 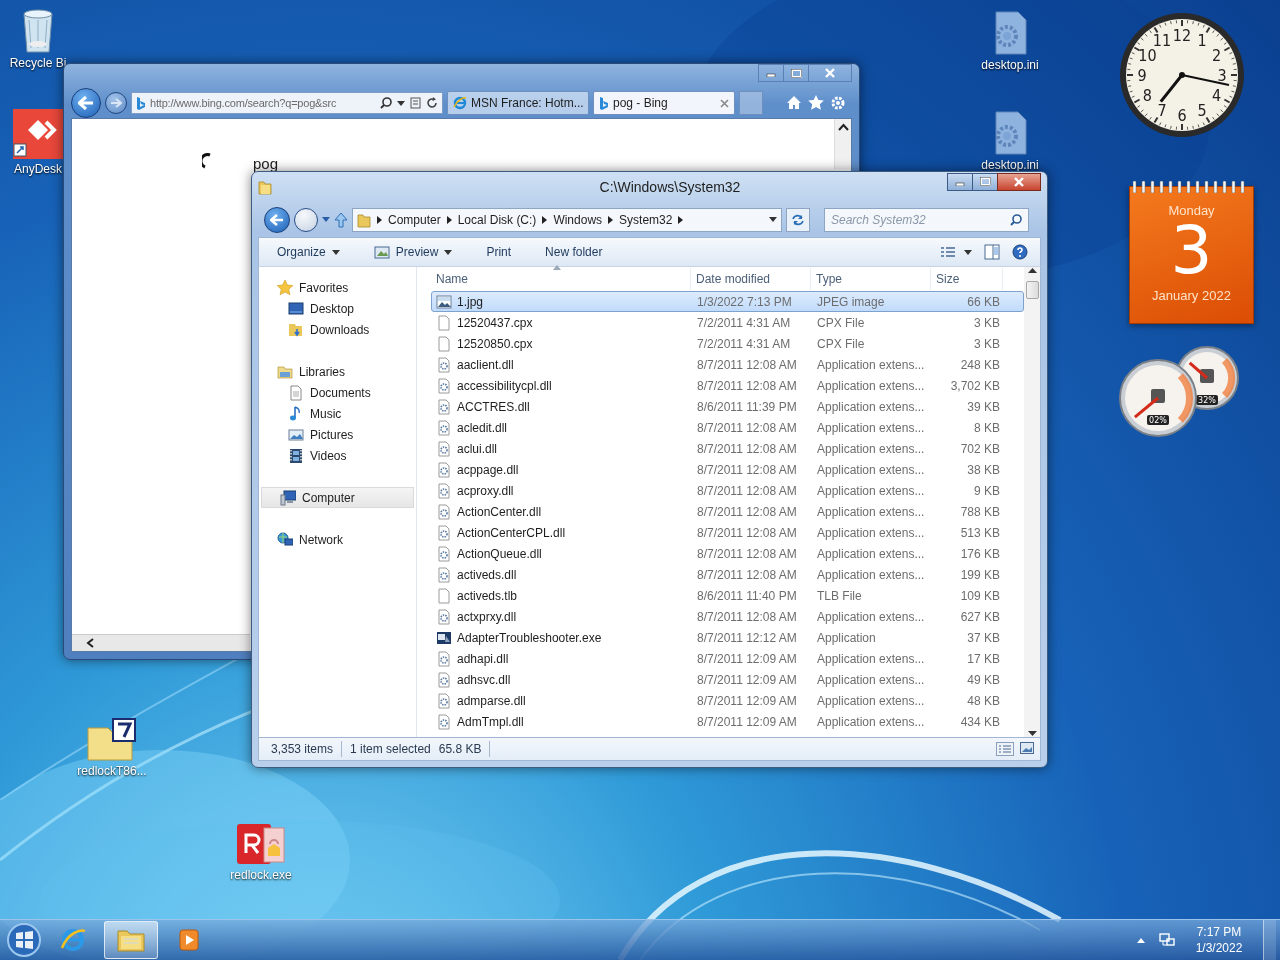 What do you see at coordinates (131, 940) in the screenshot?
I see `taskbar-button` at bounding box center [131, 940].